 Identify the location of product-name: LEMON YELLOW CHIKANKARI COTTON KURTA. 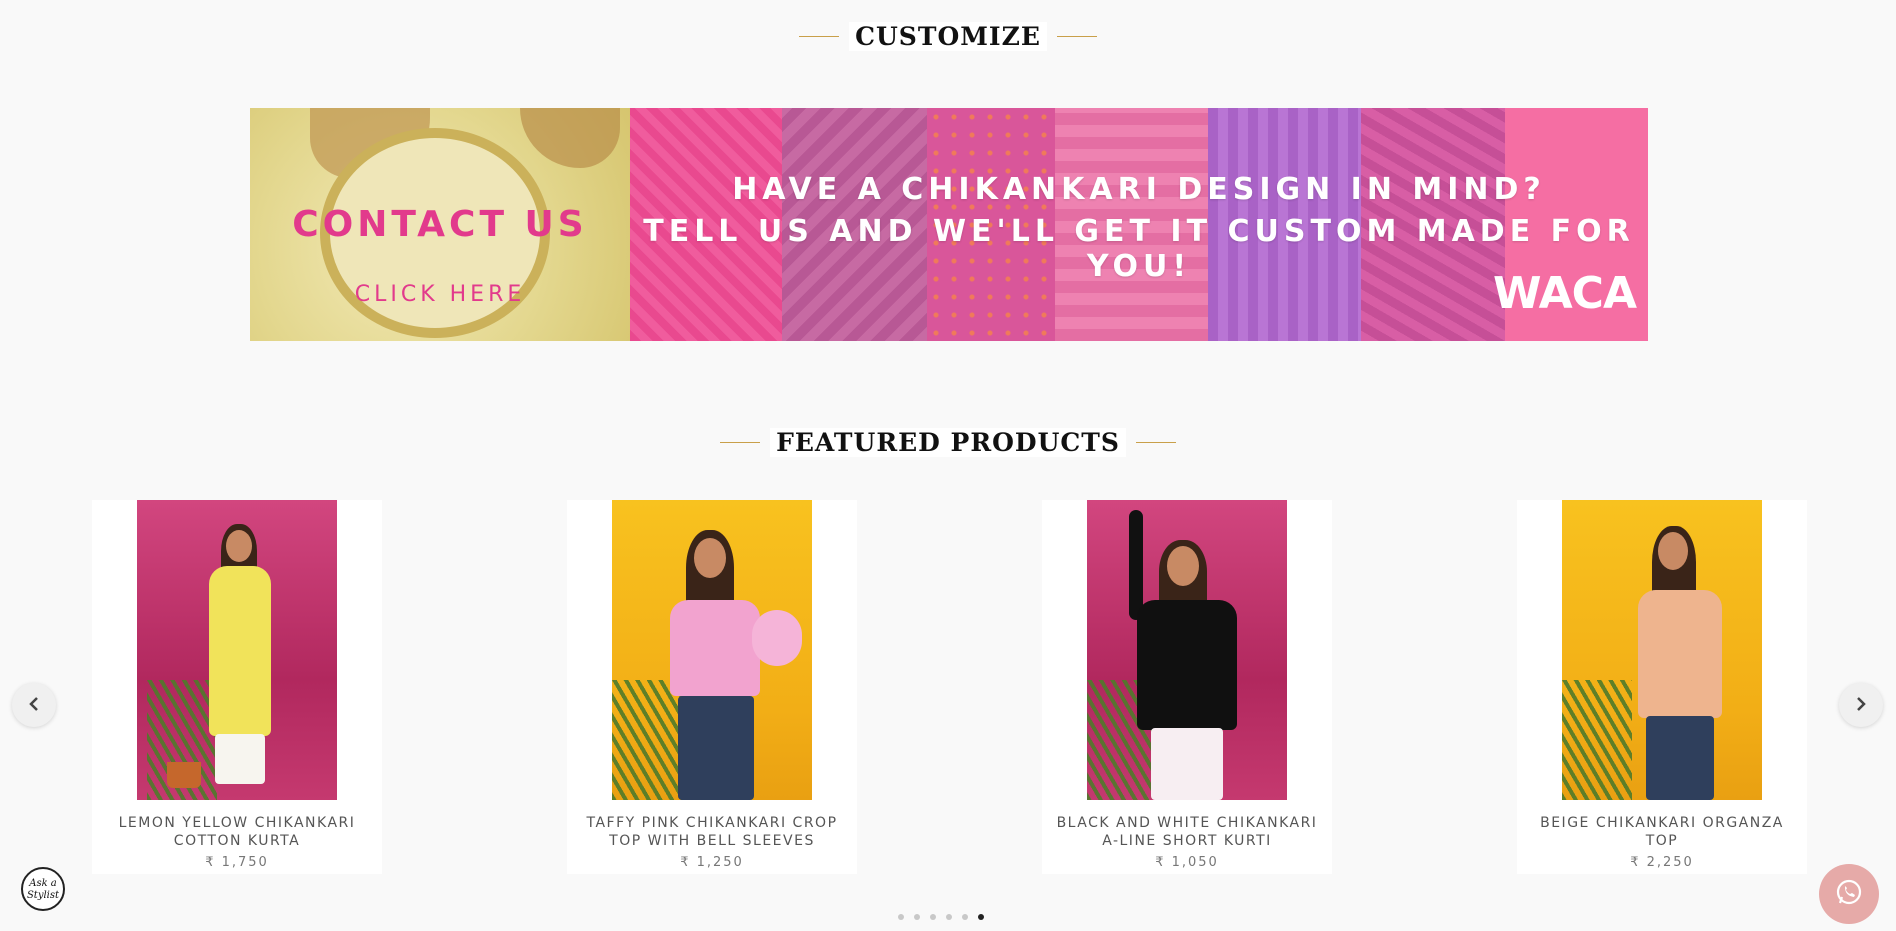
(237, 832).